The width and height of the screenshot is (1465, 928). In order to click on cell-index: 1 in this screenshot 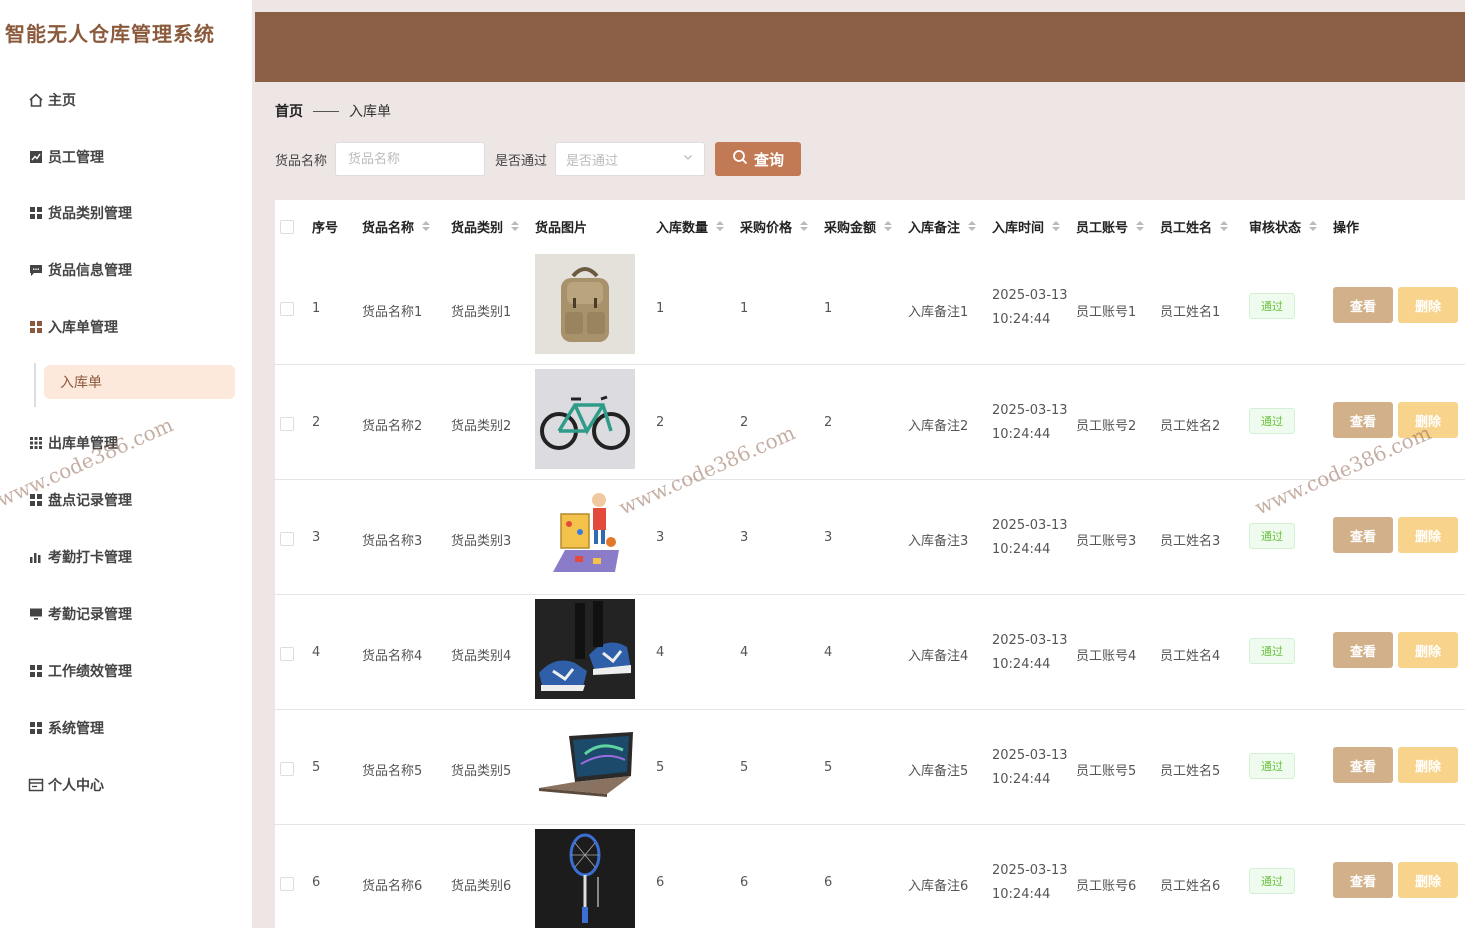, I will do `click(316, 308)`.